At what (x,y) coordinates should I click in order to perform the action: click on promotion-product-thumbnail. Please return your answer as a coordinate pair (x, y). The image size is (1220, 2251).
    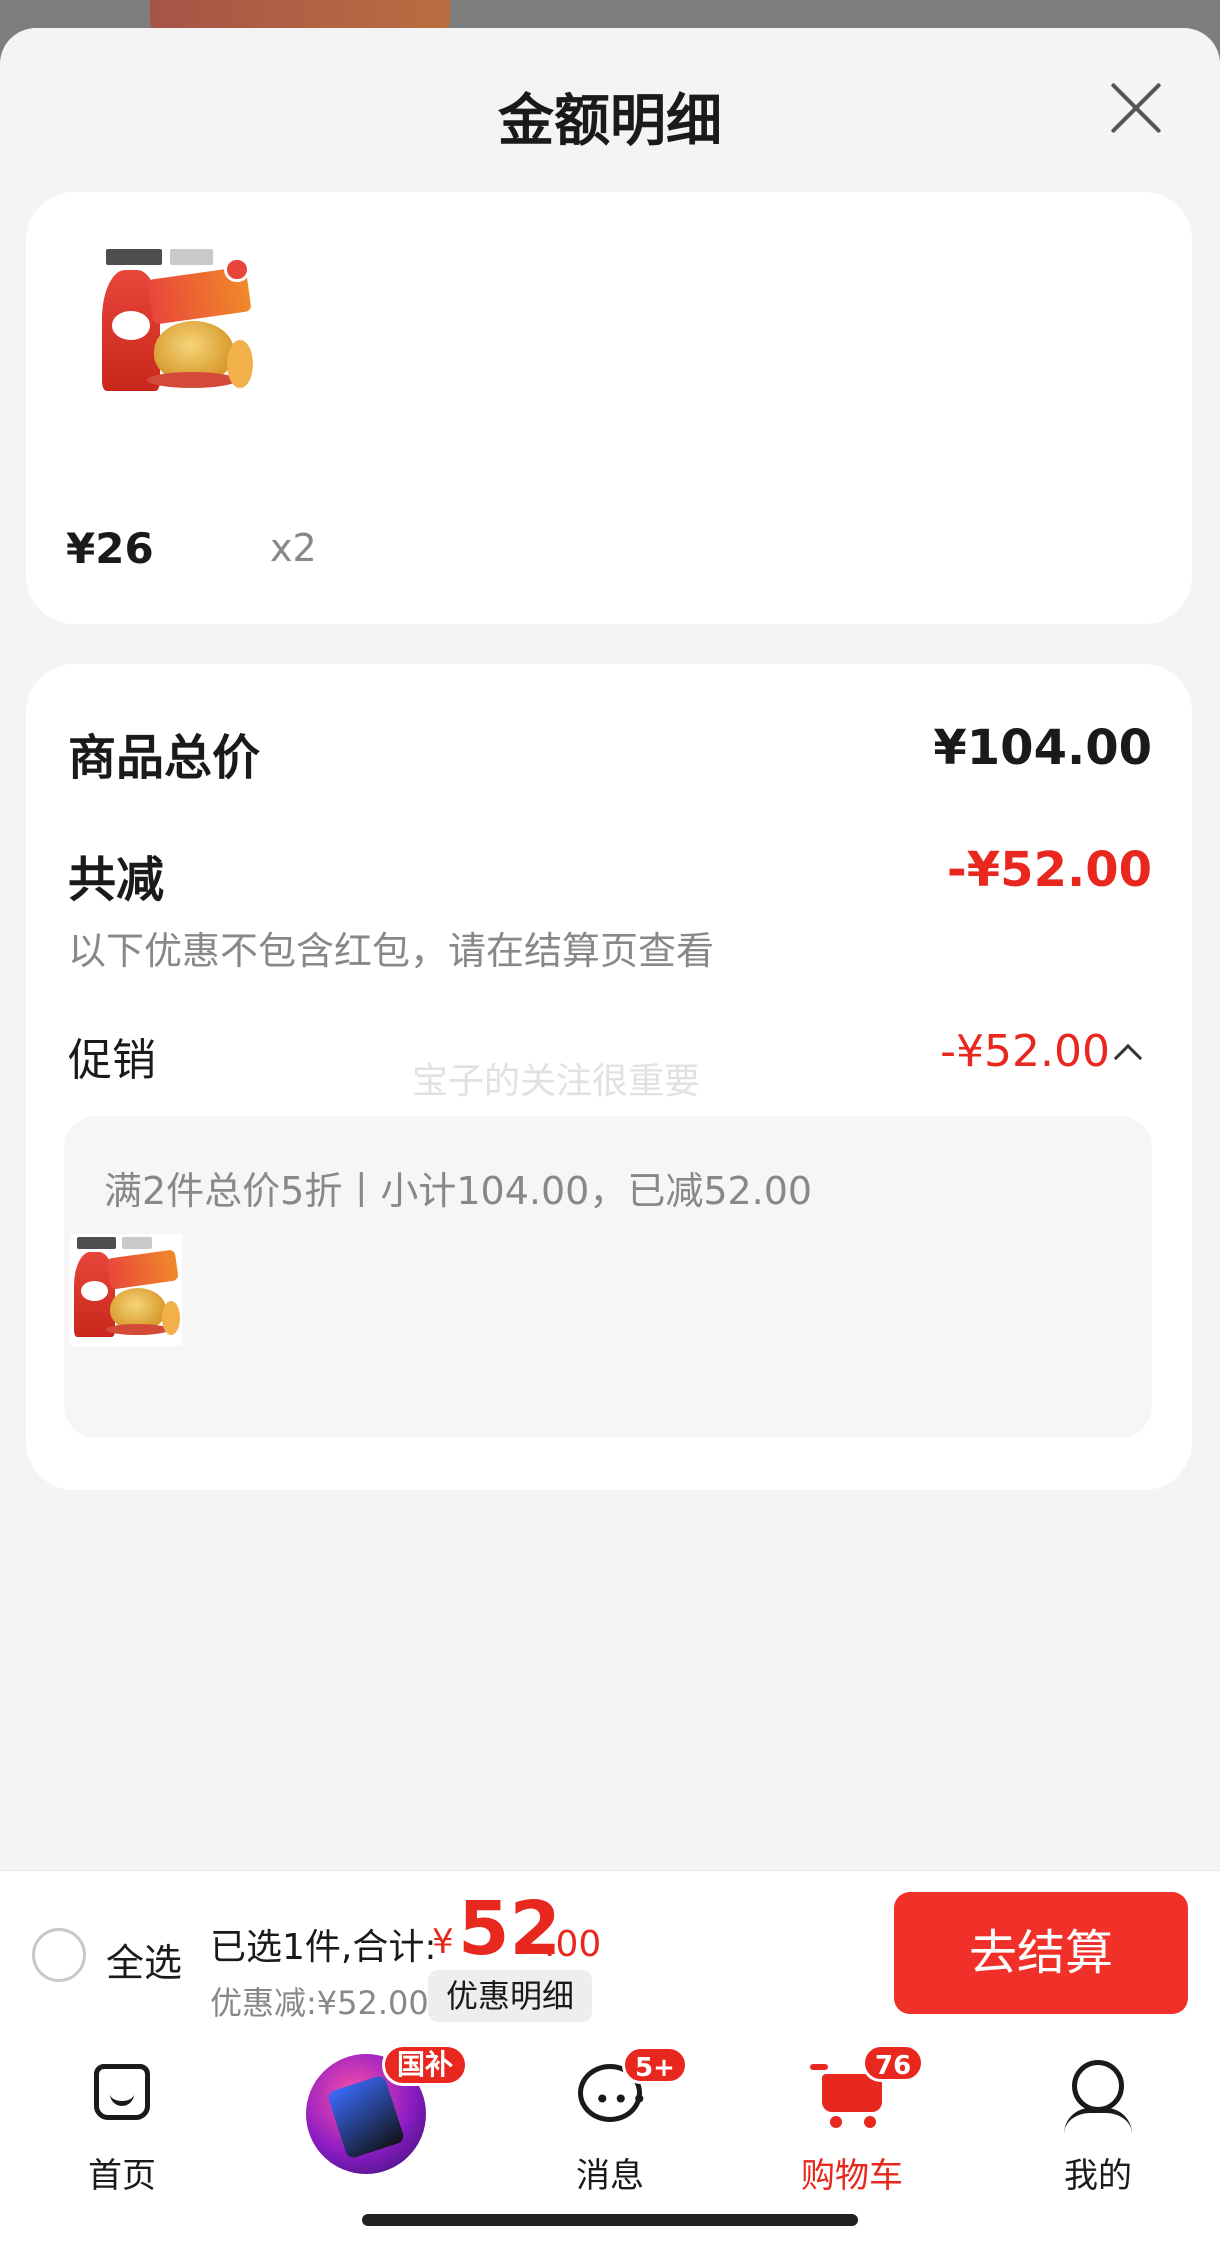
    Looking at the image, I should click on (126, 1290).